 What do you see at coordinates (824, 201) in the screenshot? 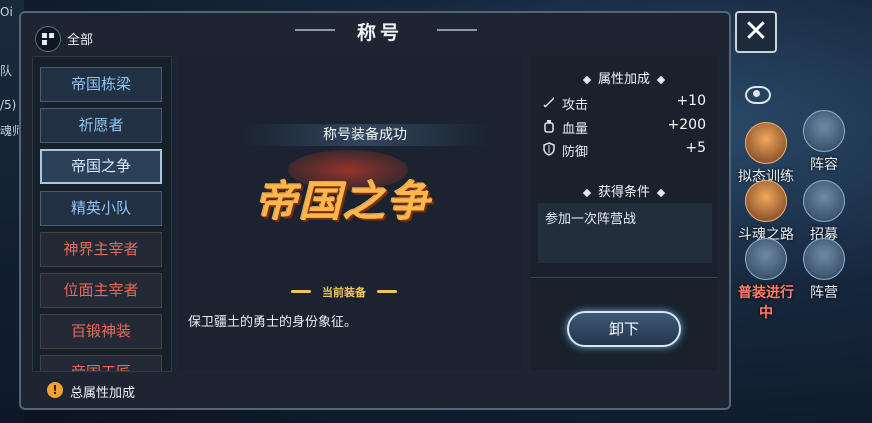
I see `recruit-icon` at bounding box center [824, 201].